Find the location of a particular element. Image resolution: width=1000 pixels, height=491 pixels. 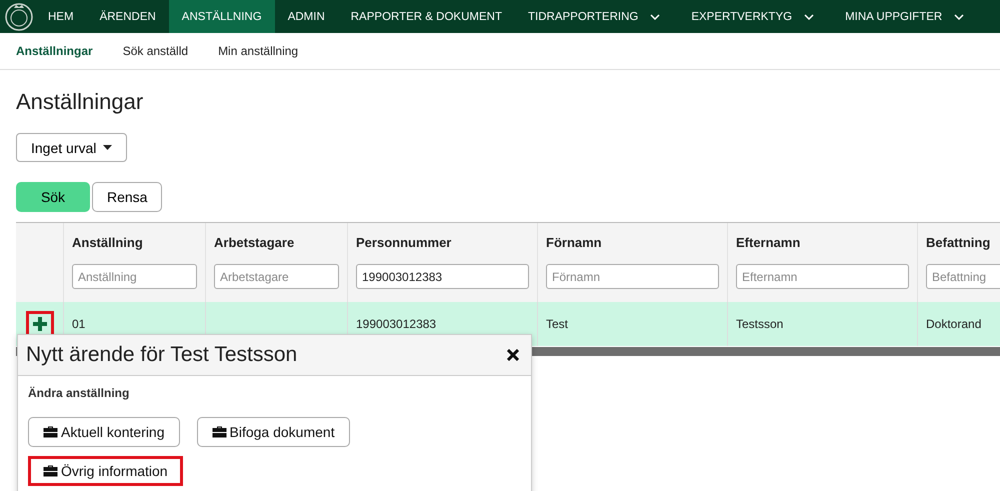

filter-field: Arbetstagare is located at coordinates (276, 276).